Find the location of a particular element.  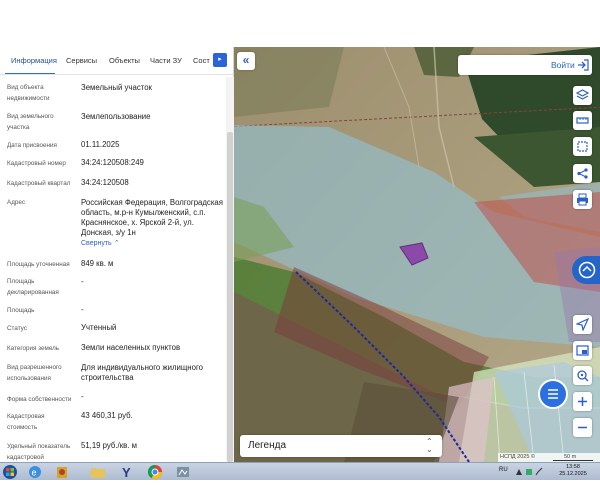

taskbar-app-explorer is located at coordinates (101, 472).